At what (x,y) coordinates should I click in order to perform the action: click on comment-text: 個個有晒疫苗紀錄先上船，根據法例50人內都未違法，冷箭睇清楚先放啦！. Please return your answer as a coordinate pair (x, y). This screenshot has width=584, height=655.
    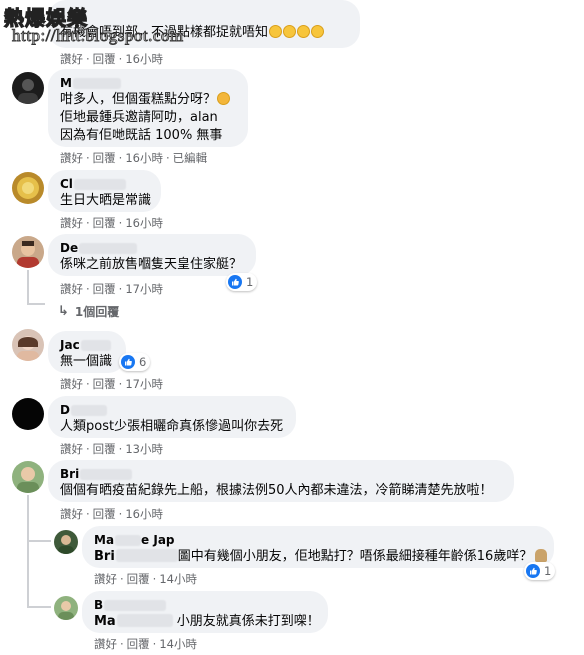
    Looking at the image, I should click on (276, 490).